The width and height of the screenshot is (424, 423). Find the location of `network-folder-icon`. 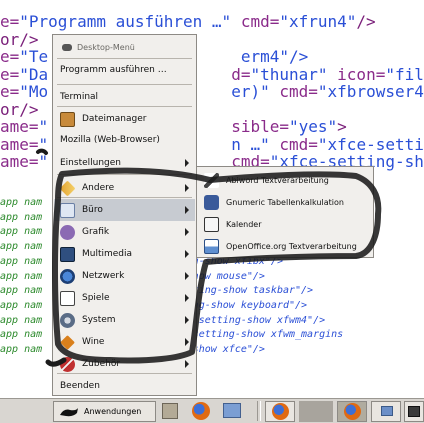

network-folder-icon is located at coordinates (232, 410).